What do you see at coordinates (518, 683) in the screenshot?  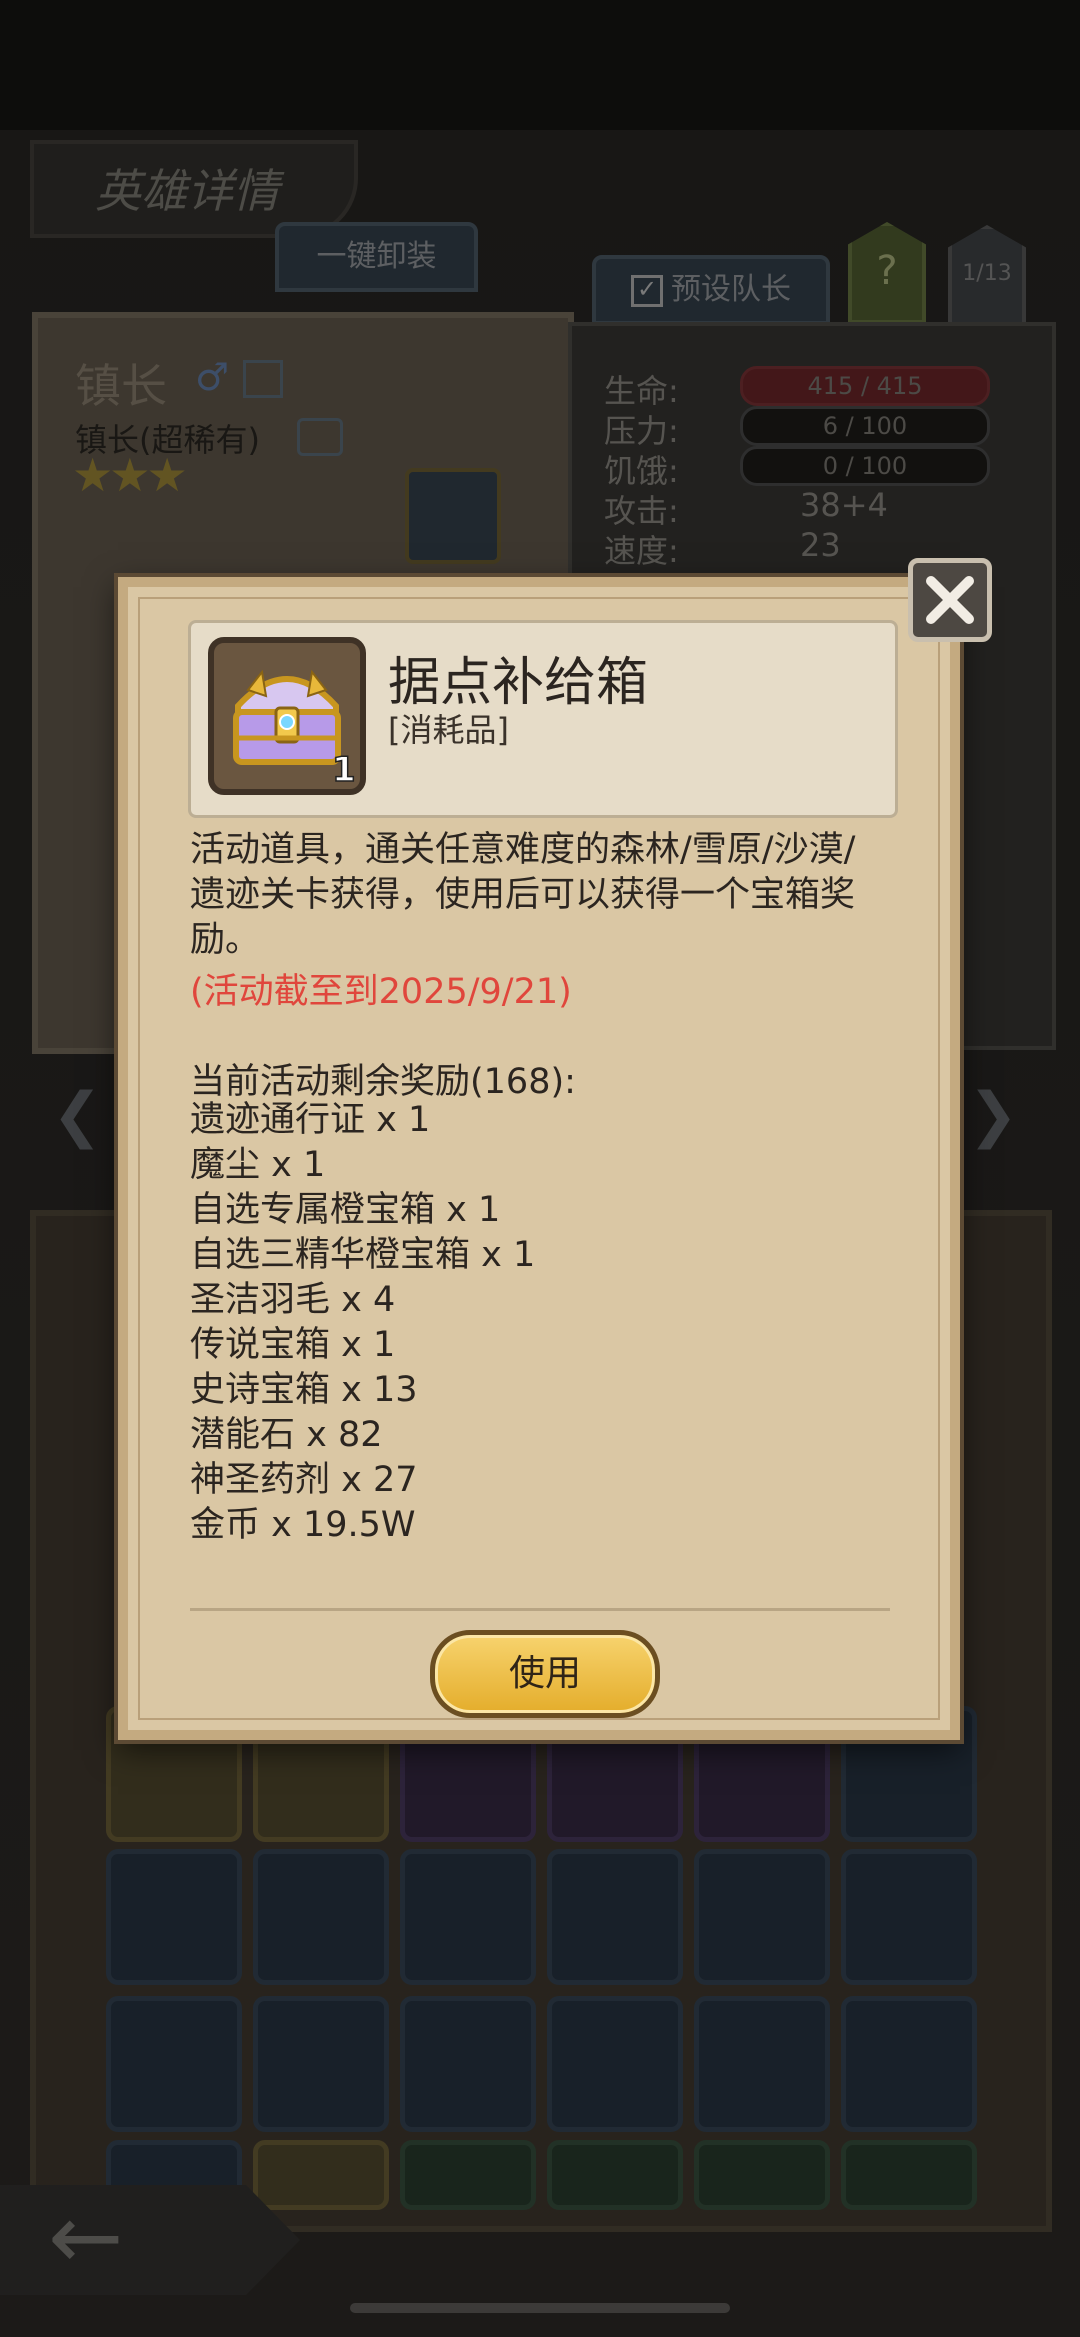 I see `item-name: 据点补给箱` at bounding box center [518, 683].